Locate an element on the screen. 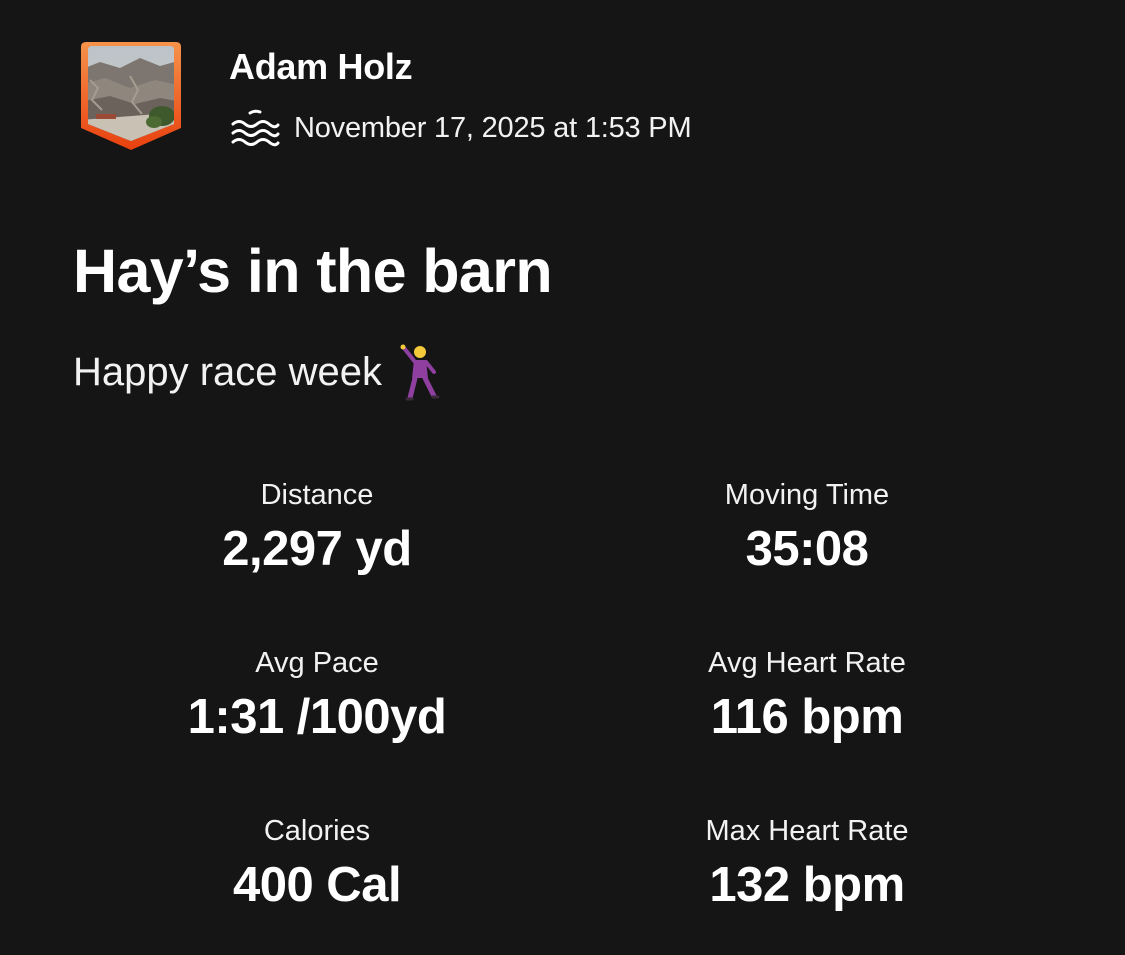 The height and width of the screenshot is (955, 1125). stat-avg-heart-rate: Avg Heart Rate 116 bpm is located at coordinates (807, 692).